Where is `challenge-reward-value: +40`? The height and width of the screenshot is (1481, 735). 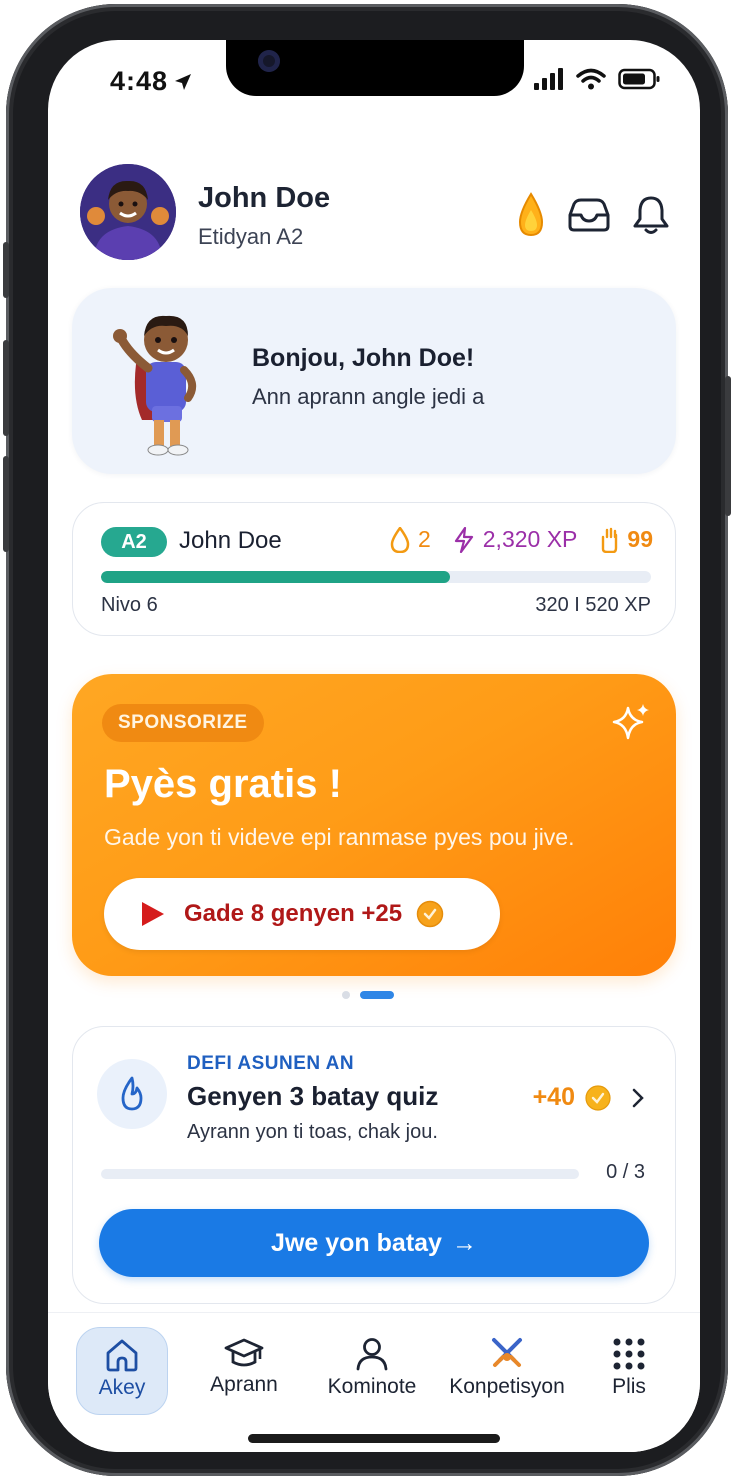 challenge-reward-value: +40 is located at coordinates (553, 1097).